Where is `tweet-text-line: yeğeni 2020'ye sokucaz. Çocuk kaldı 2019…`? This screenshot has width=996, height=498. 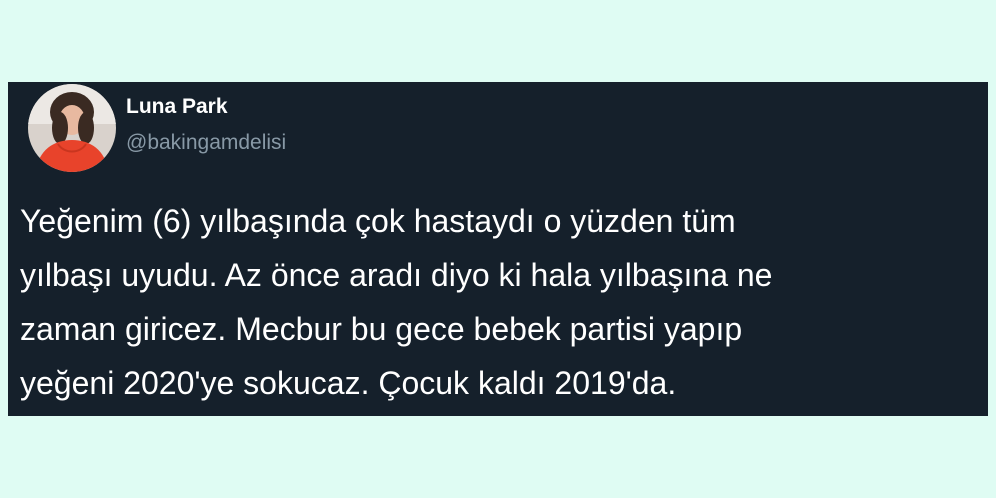 tweet-text-line: yeğeni 2020'ye sokucaz. Çocuk kaldı 2019… is located at coordinates (348, 383).